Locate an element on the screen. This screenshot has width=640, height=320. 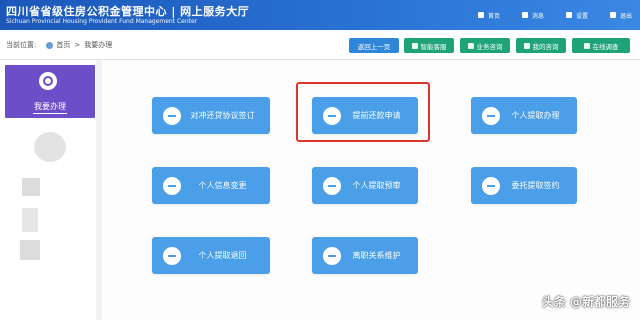
nav-home: 首页 is located at coordinates (488, 15).